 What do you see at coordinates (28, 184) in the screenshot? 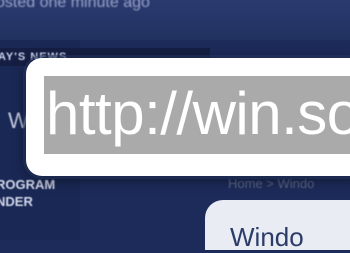
I see `program-finder-line1: ROGRAM` at bounding box center [28, 184].